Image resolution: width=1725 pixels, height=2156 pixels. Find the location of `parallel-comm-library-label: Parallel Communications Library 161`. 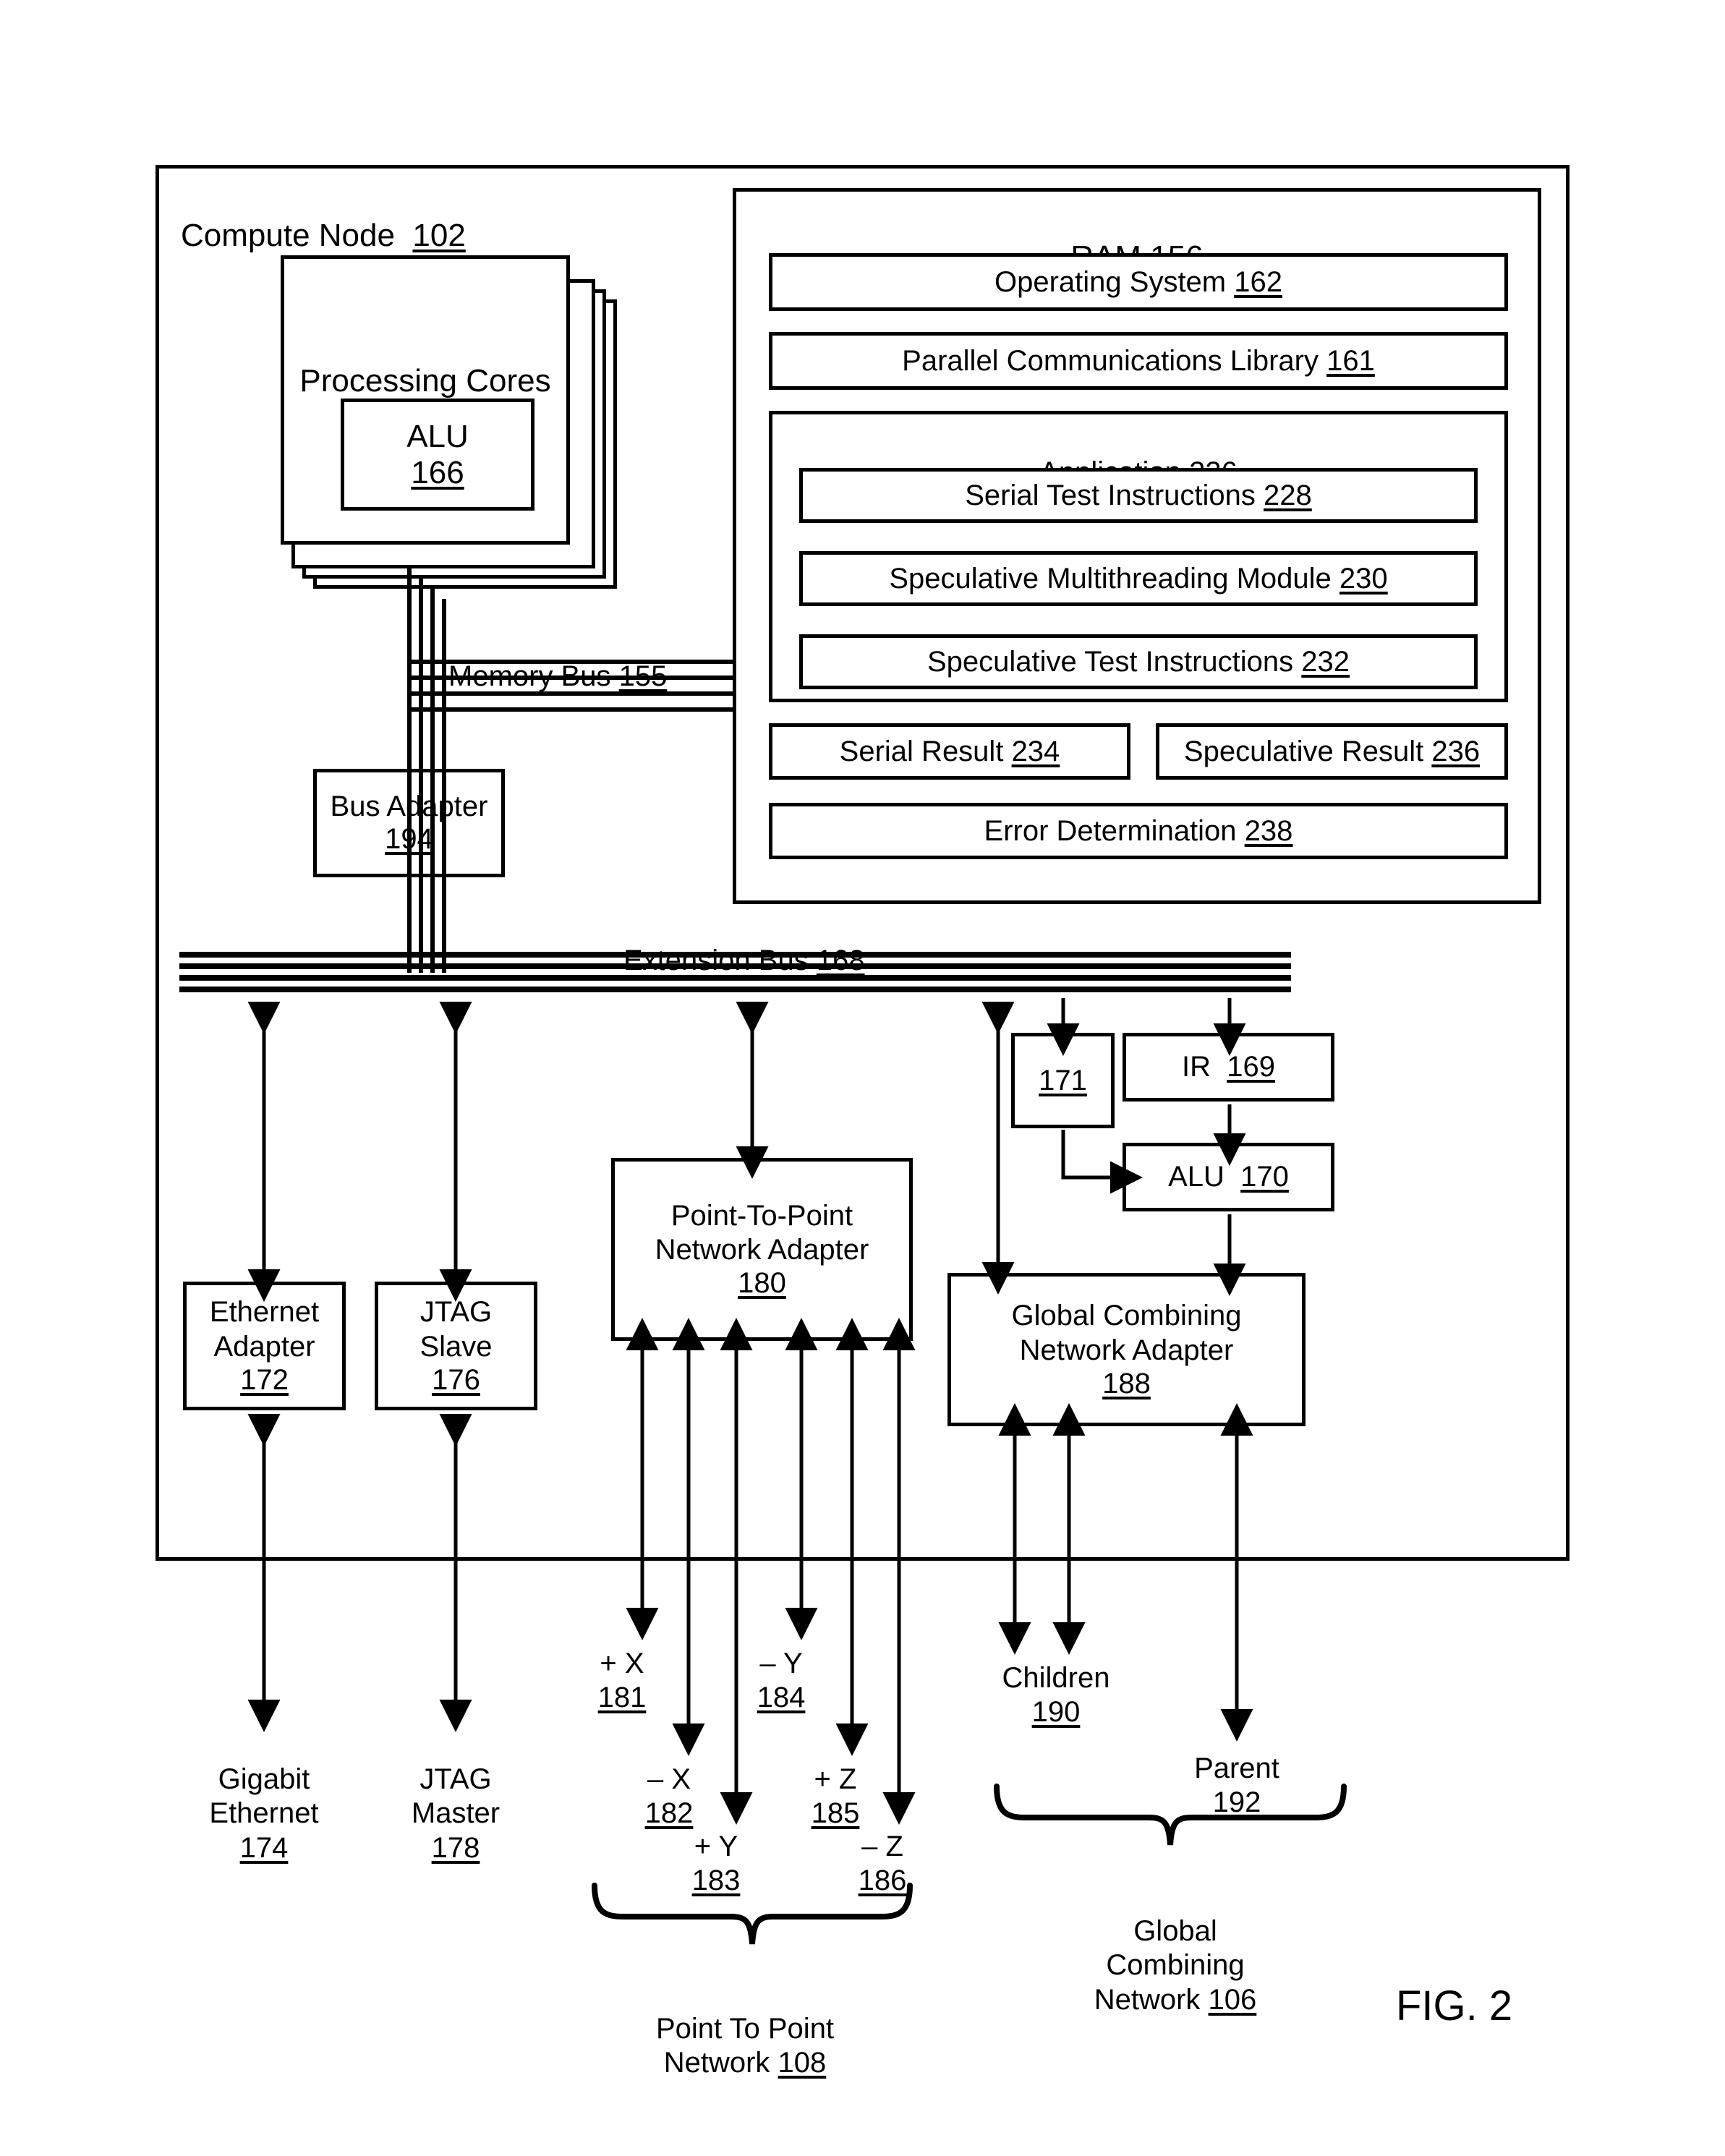

parallel-comm-library-label: Parallel Communications Library 161 is located at coordinates (1138, 360).